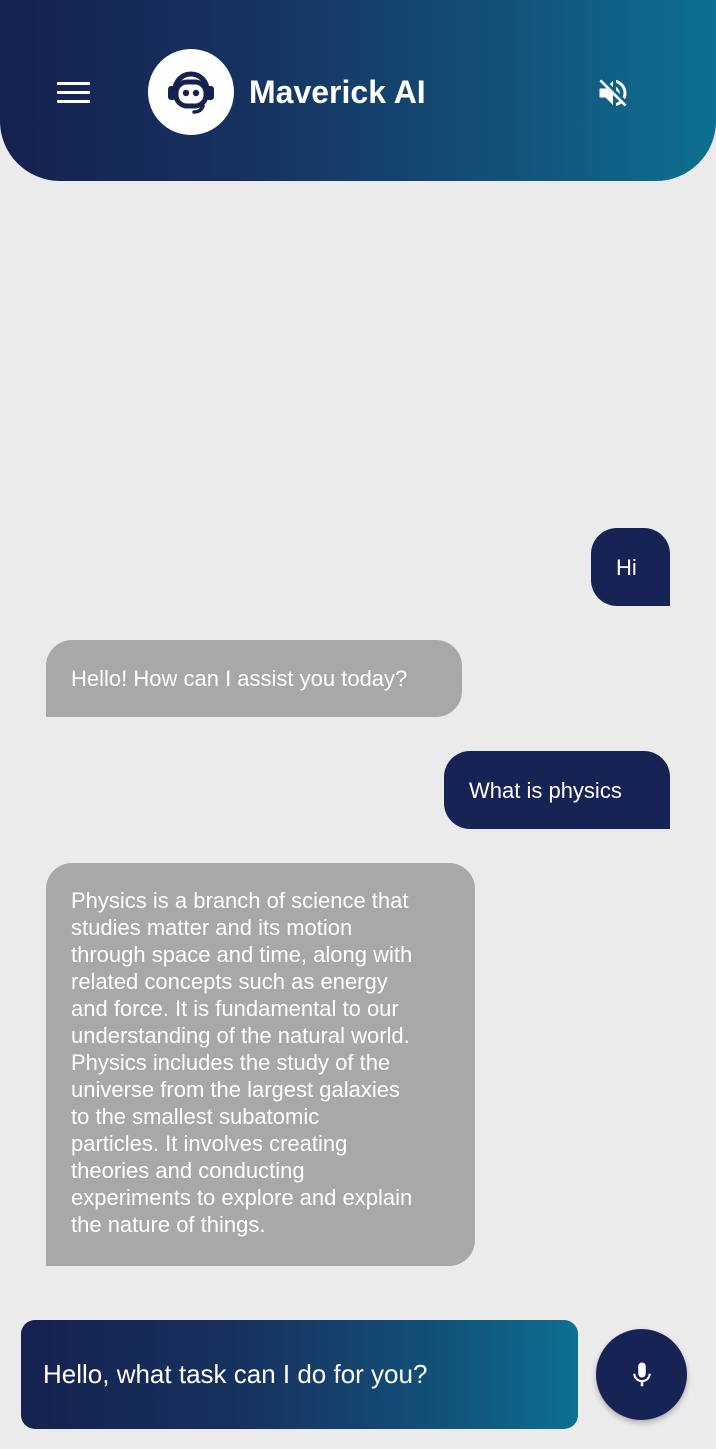  I want to click on message-line: the nature of things., so click(168, 1224).